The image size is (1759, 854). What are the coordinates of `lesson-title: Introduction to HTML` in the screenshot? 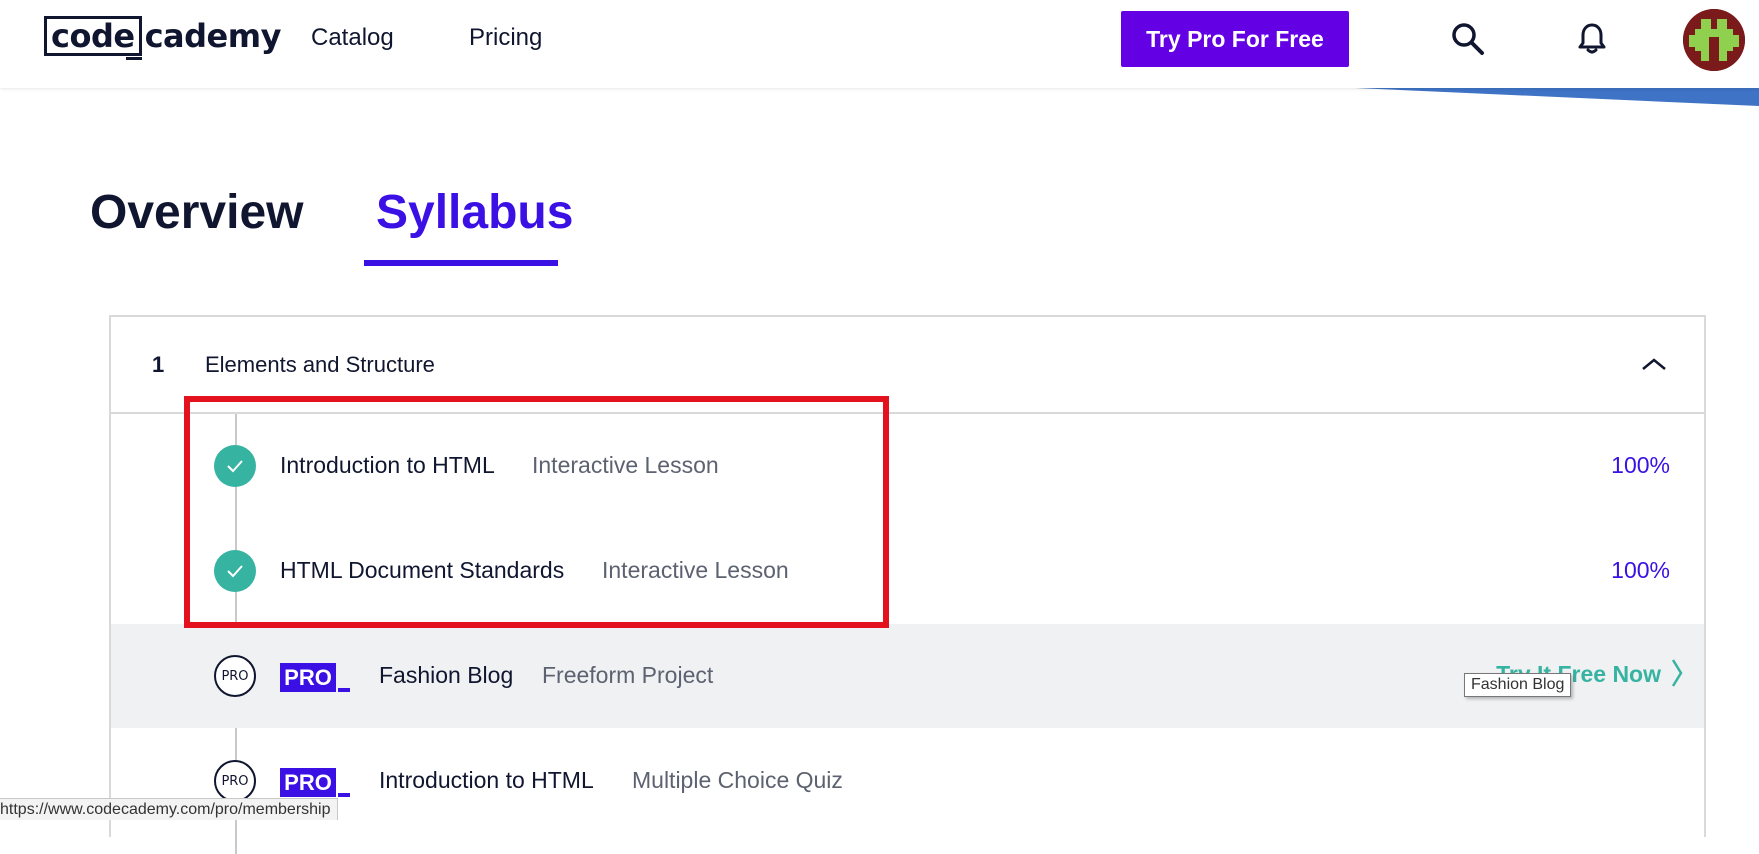 It's located at (486, 780).